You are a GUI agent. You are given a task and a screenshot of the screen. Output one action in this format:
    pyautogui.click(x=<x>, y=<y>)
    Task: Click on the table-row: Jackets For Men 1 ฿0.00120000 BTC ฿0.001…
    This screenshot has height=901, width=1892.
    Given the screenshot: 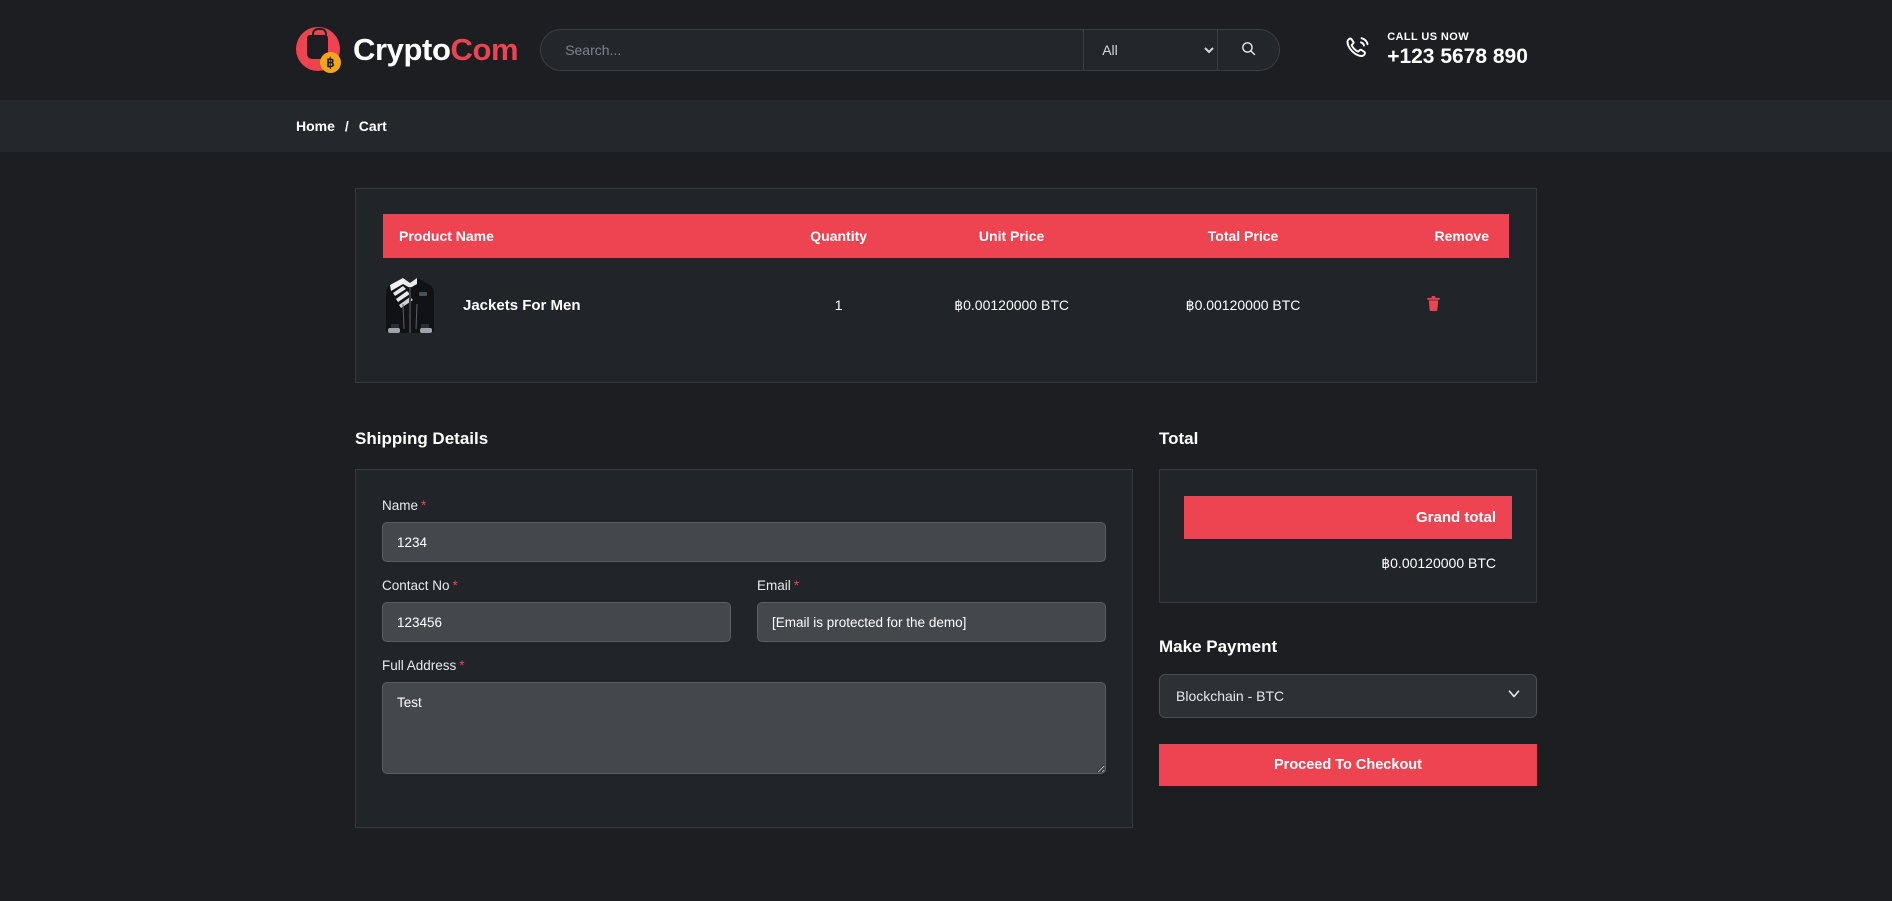 What is the action you would take?
    pyautogui.click(x=946, y=305)
    